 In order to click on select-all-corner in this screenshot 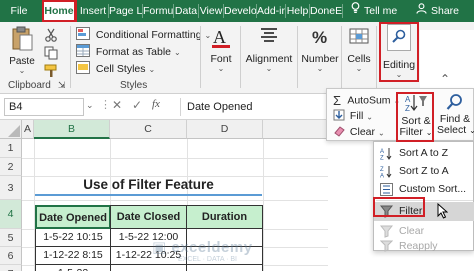, I will do `click(11, 129)`.